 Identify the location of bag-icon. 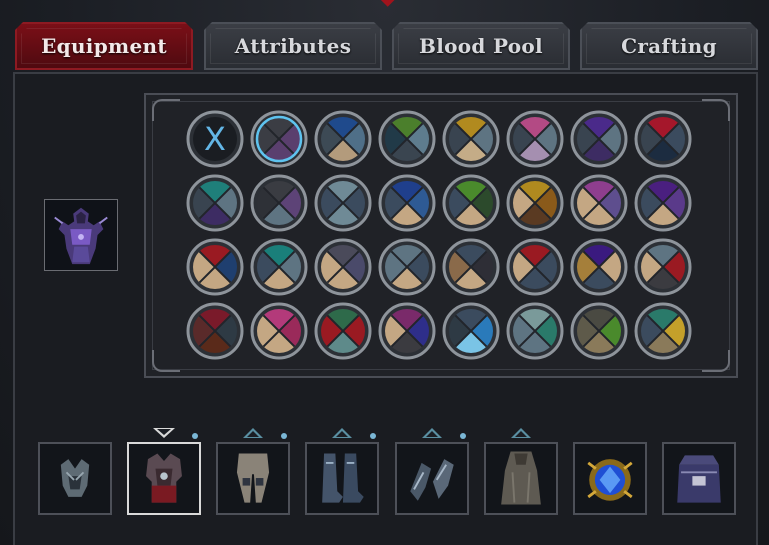
(699, 478).